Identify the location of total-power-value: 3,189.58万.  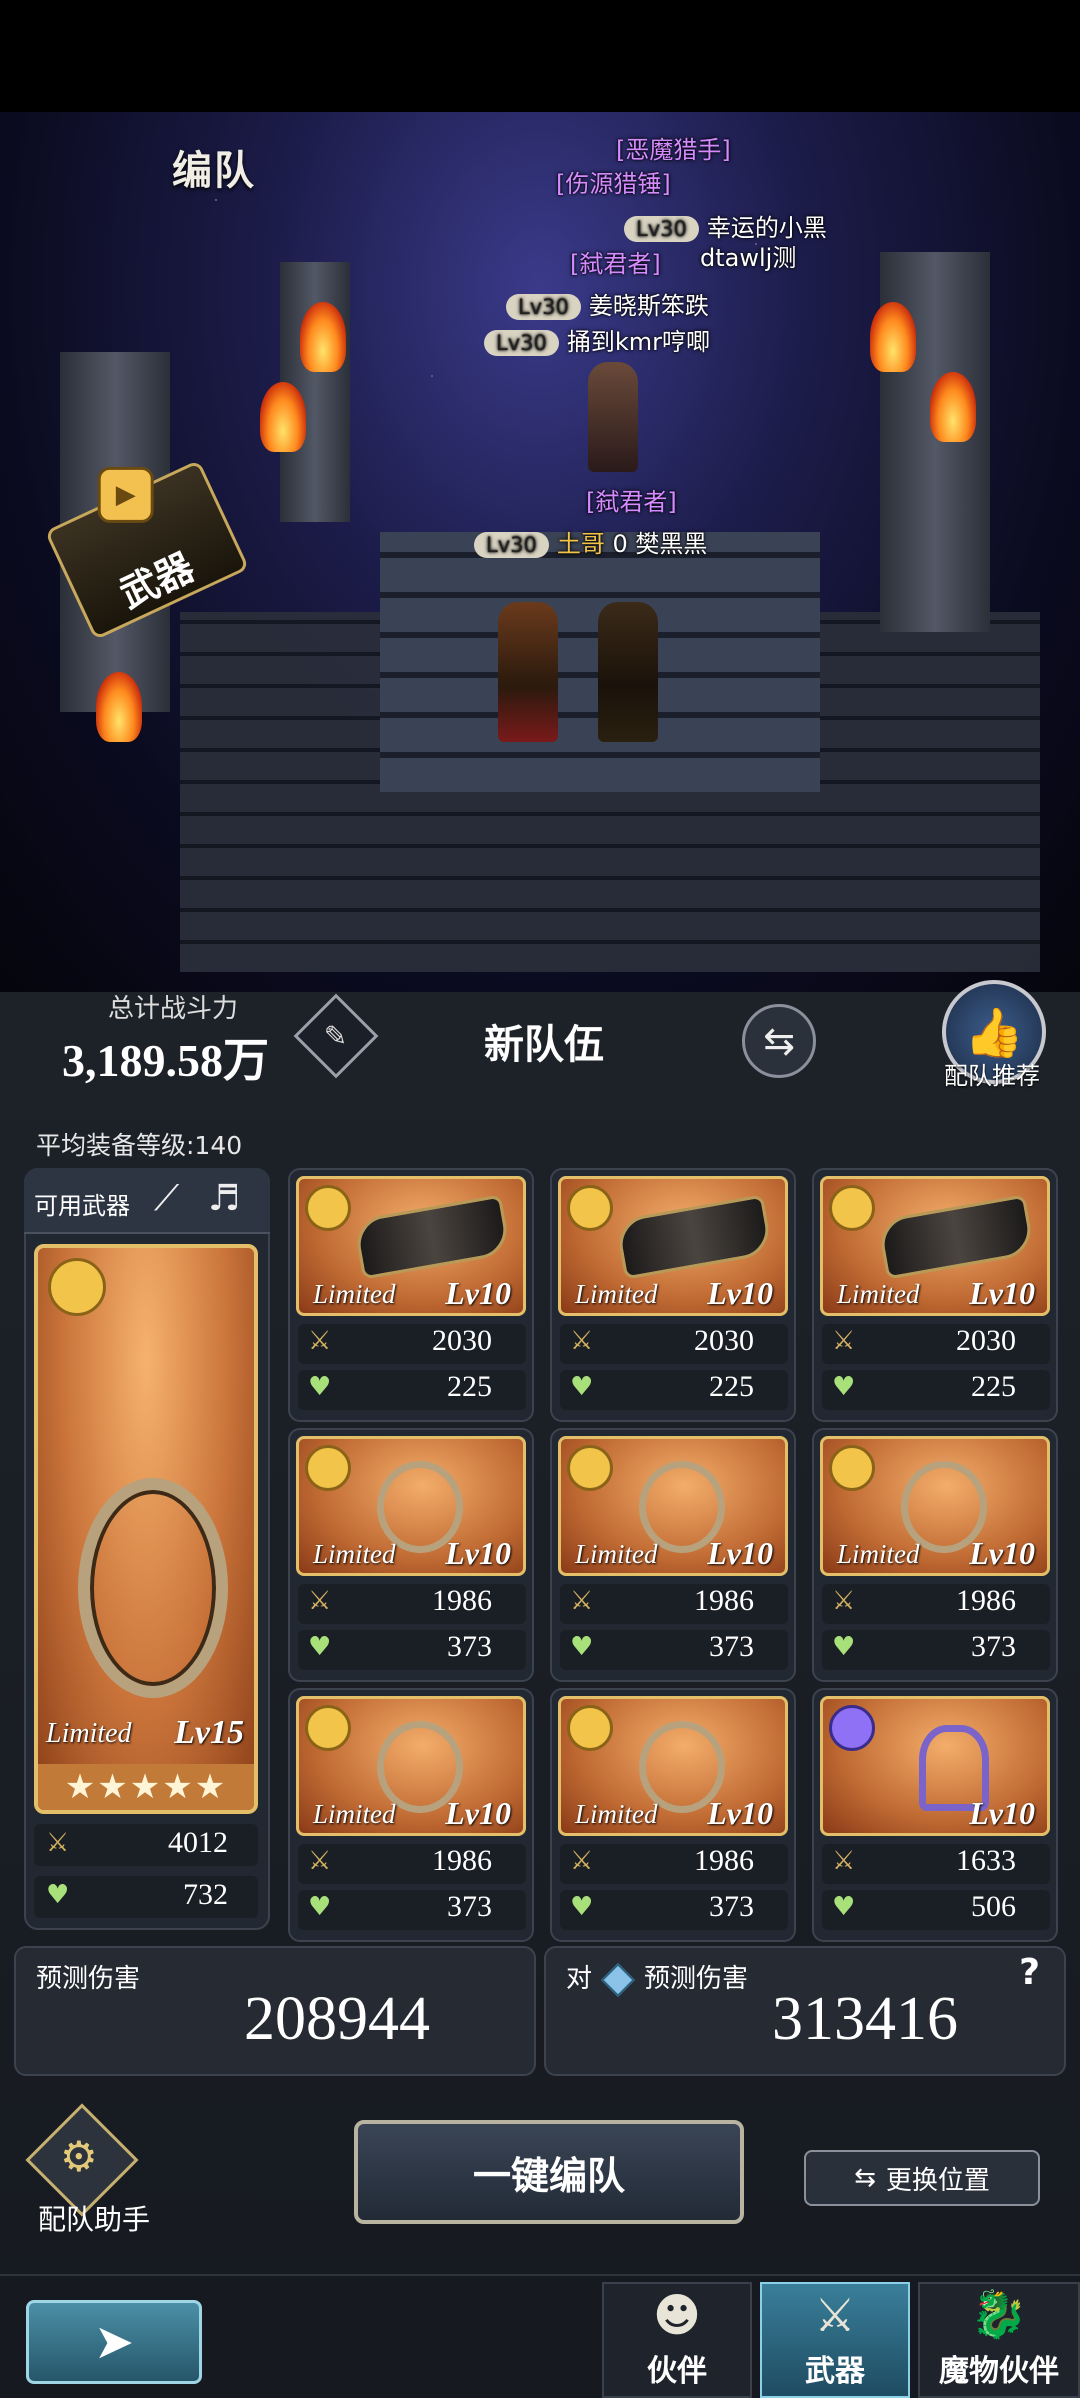
(165, 1060).